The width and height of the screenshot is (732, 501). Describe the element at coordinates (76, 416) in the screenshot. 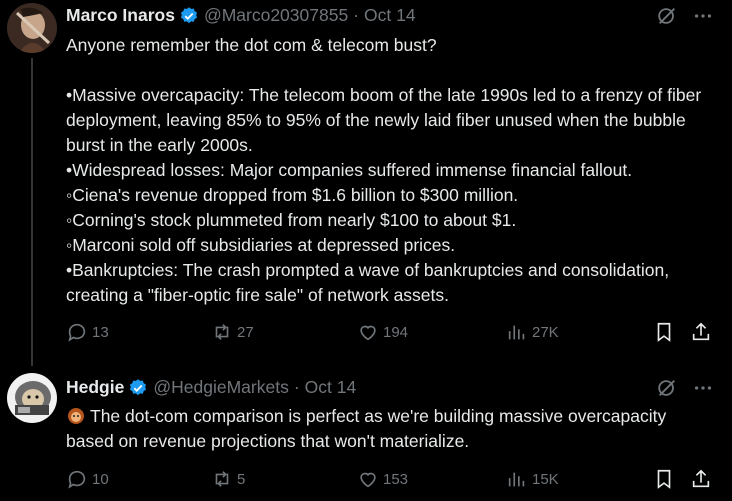

I see `hedgehog-emoji` at that location.